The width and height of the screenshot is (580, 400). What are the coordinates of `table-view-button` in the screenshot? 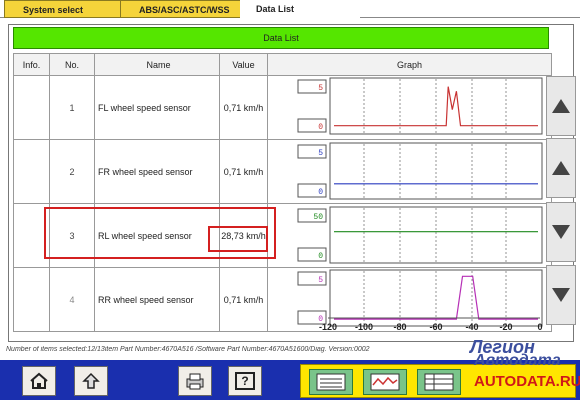 It's located at (439, 382).